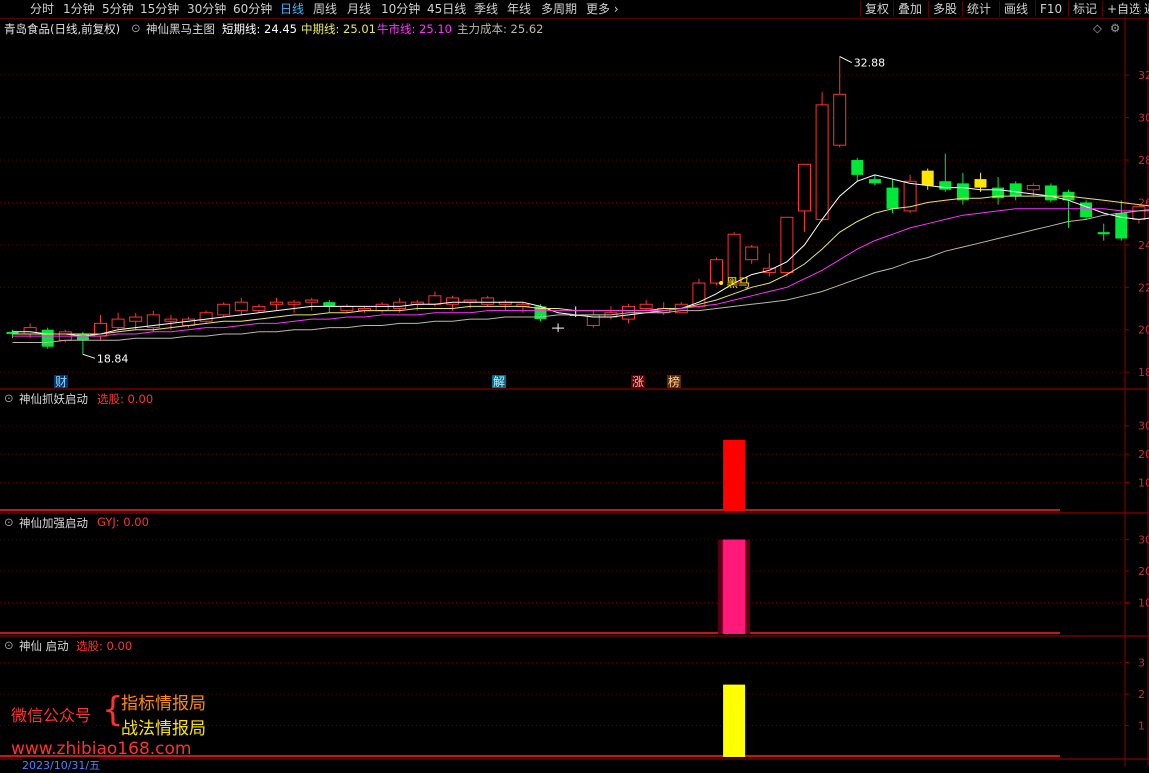  Describe the element at coordinates (338, 29) in the screenshot. I see `mid-line-label: 中期线: 25.01` at that location.